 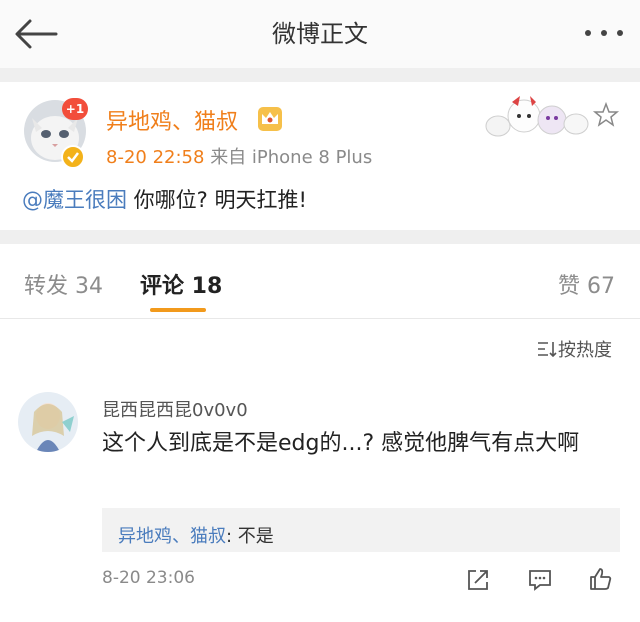 I want to click on sort-icon, so click(x=547, y=350).